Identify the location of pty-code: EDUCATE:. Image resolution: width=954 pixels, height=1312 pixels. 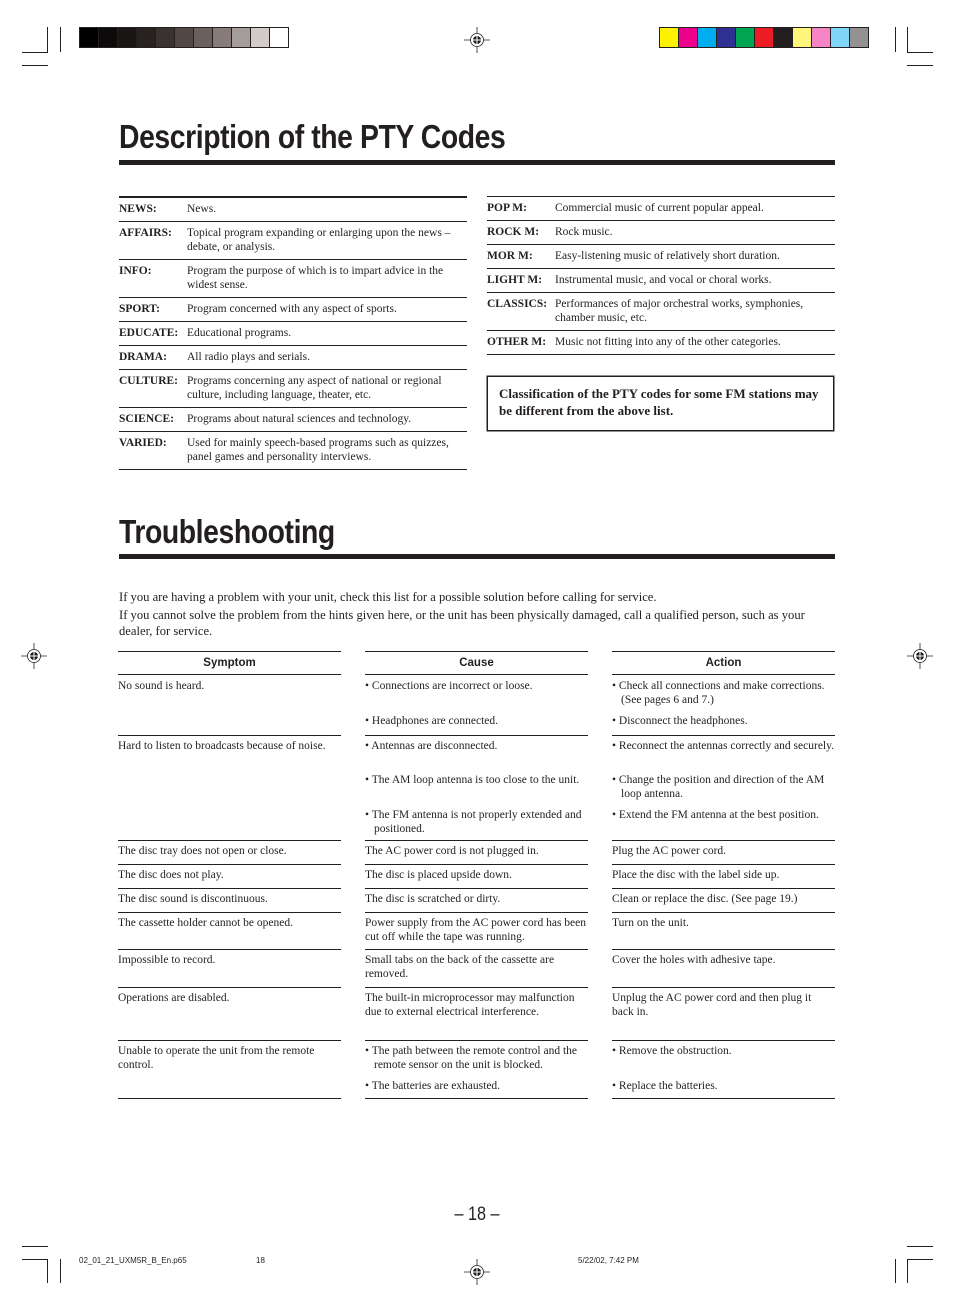
(149, 333).